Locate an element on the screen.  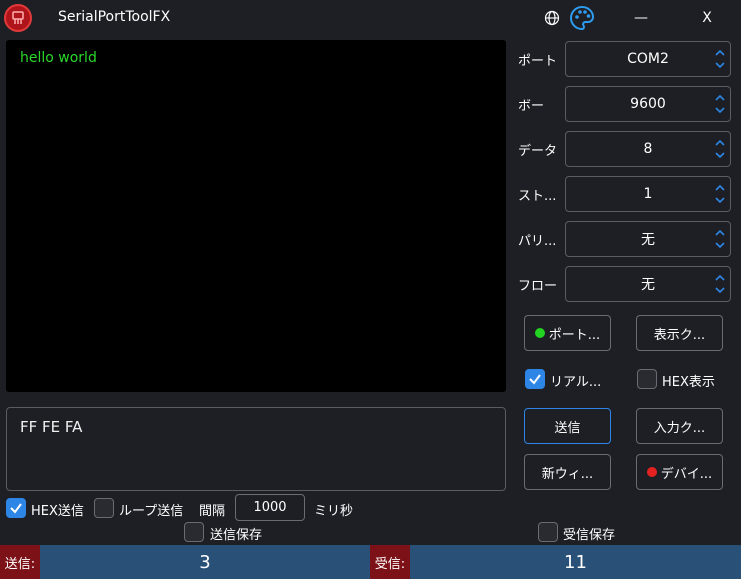
send-text-area: FF FE FA is located at coordinates (256, 449).